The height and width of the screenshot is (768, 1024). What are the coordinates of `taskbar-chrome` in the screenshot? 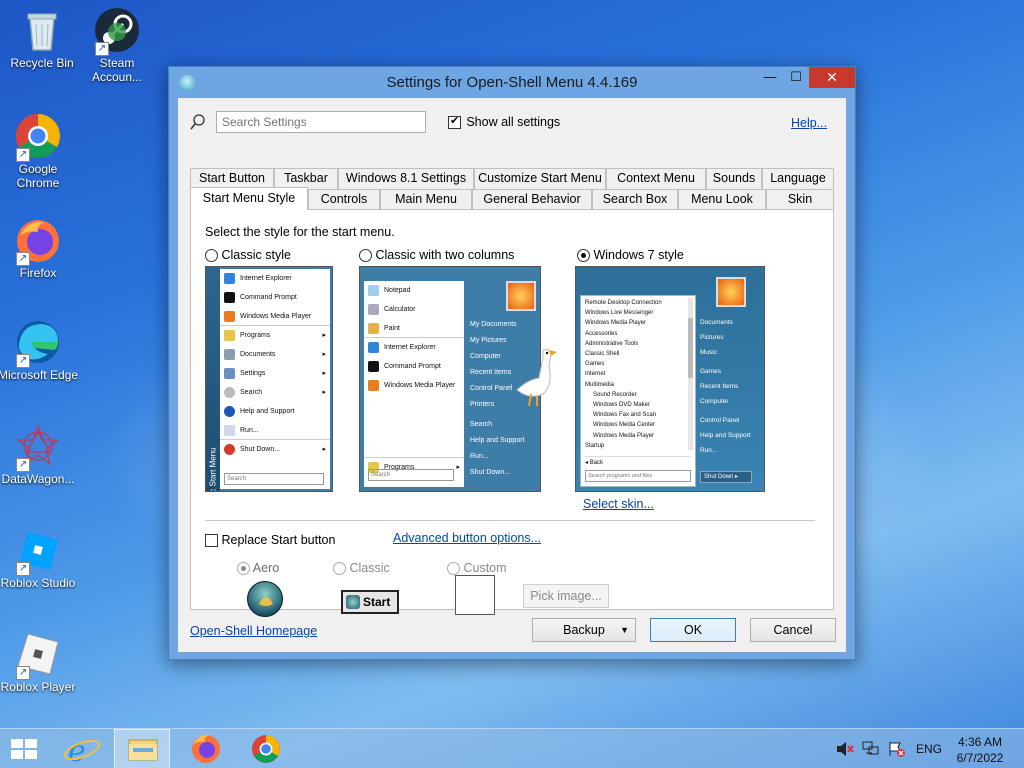 It's located at (266, 748).